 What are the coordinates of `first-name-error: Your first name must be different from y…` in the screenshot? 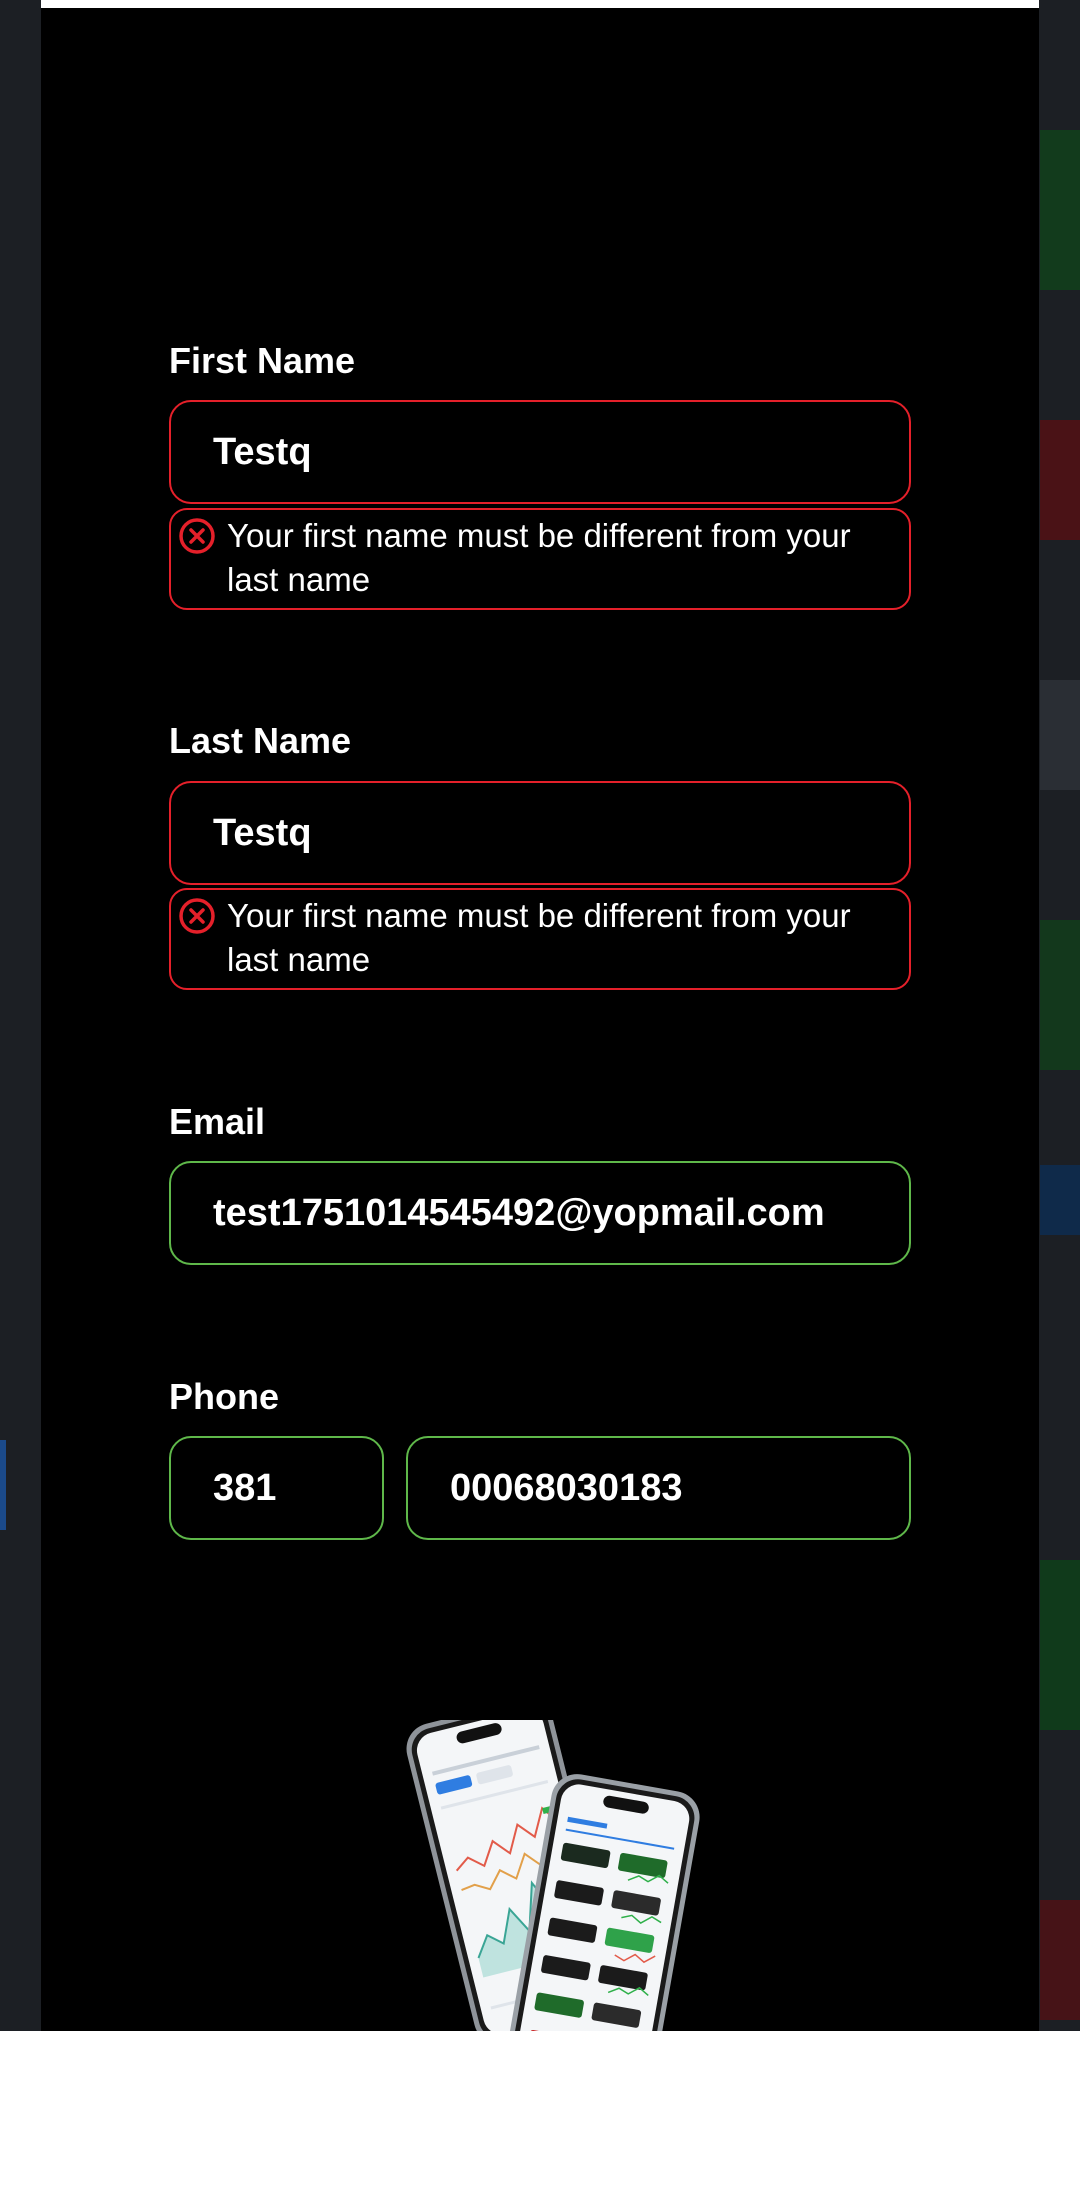 It's located at (540, 559).